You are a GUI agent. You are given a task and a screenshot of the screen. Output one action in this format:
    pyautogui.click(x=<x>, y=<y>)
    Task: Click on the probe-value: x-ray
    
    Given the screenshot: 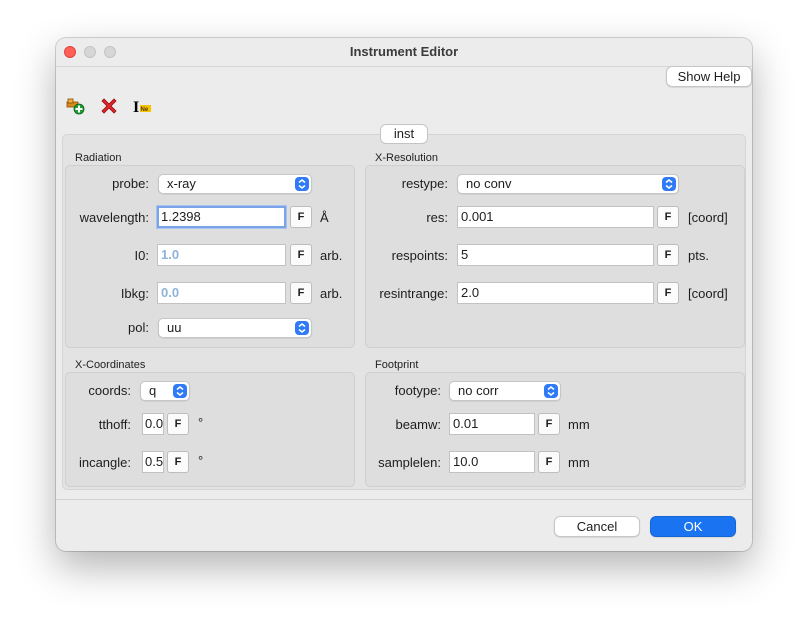 What is the action you would take?
    pyautogui.click(x=181, y=183)
    